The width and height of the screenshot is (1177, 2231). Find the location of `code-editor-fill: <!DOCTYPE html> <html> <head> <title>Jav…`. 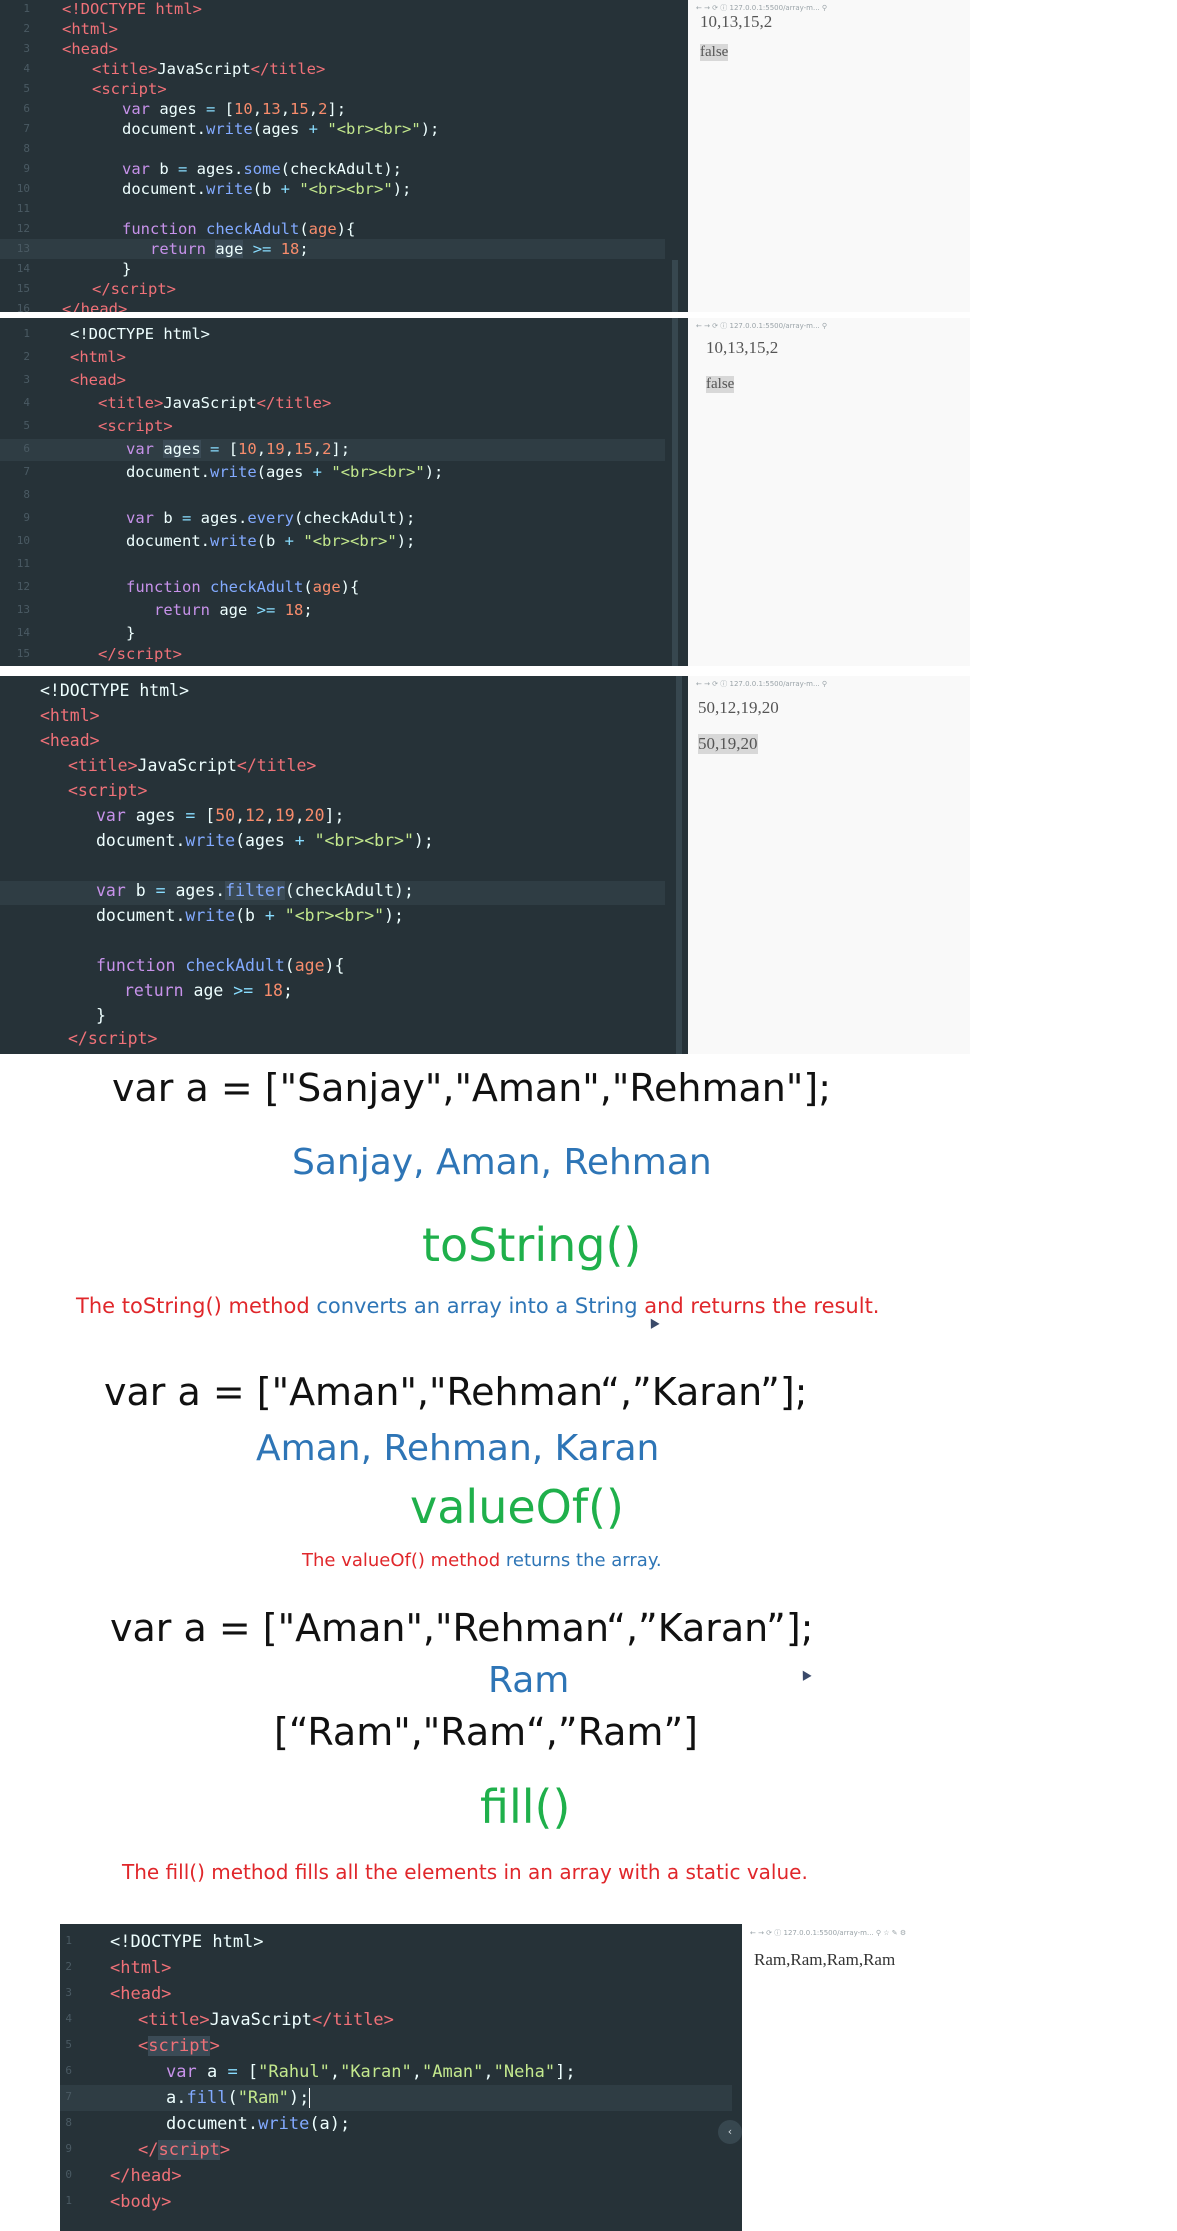

code-editor-fill: <!DOCTYPE html> <html> <head> <title>Jav… is located at coordinates (401, 2077).